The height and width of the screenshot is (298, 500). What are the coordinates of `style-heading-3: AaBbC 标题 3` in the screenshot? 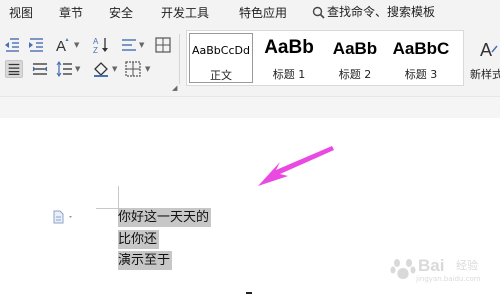 It's located at (421, 58).